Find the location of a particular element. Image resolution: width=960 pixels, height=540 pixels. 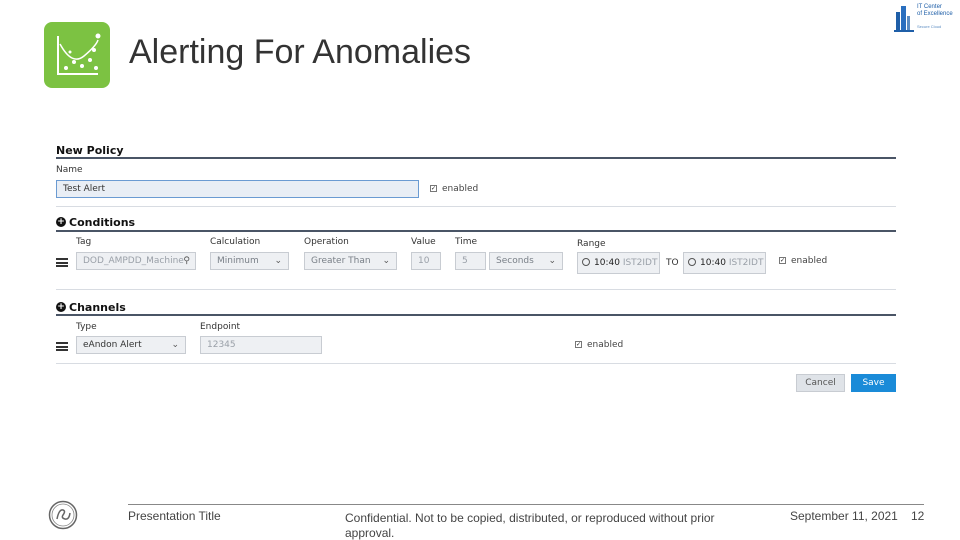

scatter-plot-logo-icon is located at coordinates (77, 55).